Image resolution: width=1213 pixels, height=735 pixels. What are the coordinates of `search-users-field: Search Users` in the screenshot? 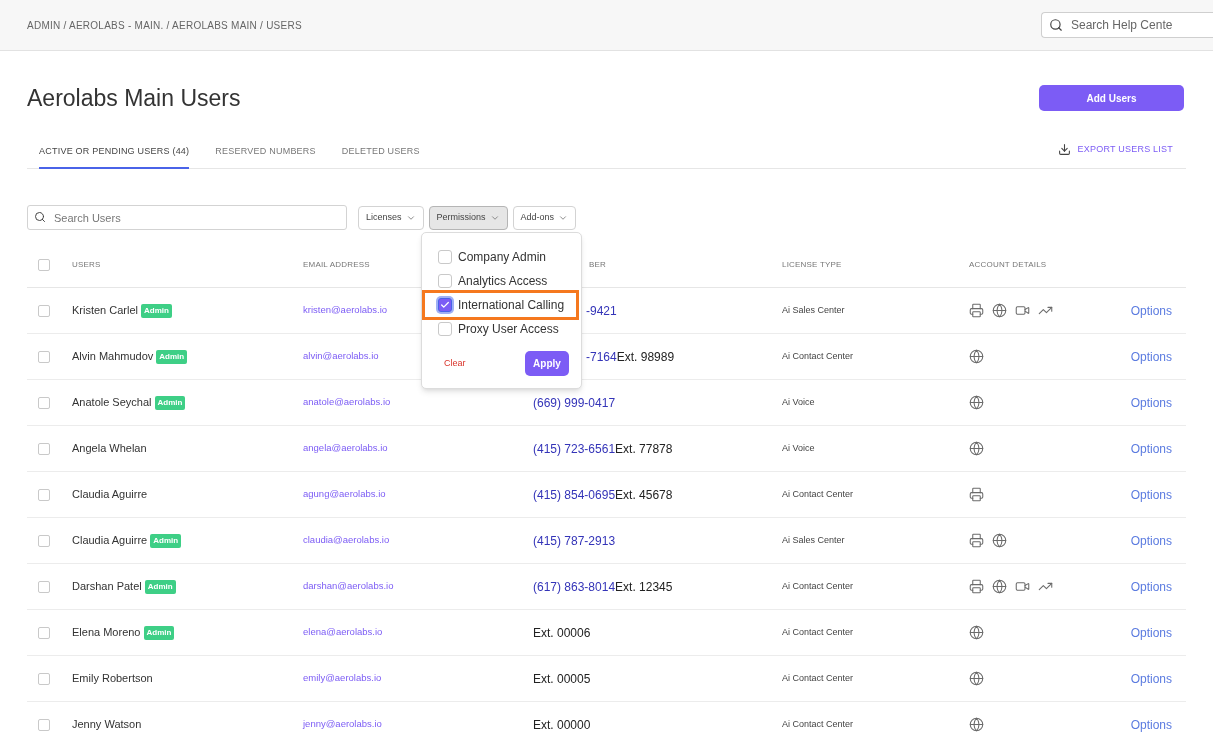 It's located at (187, 217).